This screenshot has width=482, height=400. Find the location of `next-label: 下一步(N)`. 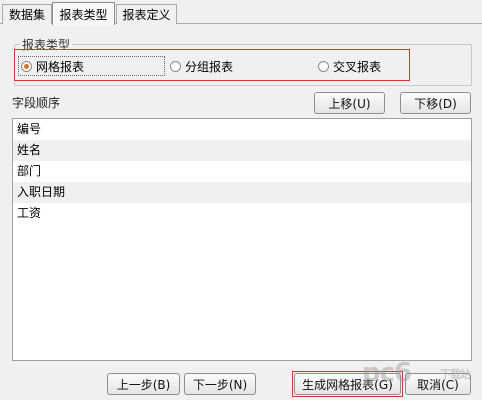

next-label: 下一步(N) is located at coordinates (220, 384).